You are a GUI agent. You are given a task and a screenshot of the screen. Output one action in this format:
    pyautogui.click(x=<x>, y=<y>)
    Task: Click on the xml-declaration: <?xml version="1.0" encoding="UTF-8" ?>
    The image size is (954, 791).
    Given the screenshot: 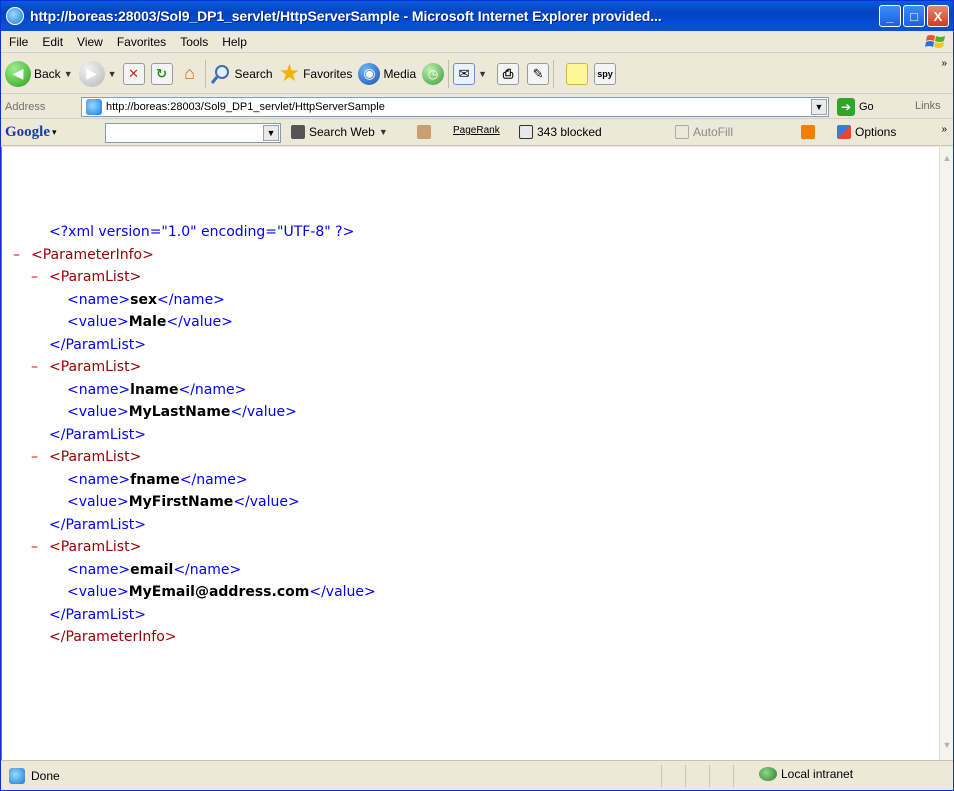 What is the action you would take?
    pyautogui.click(x=203, y=232)
    